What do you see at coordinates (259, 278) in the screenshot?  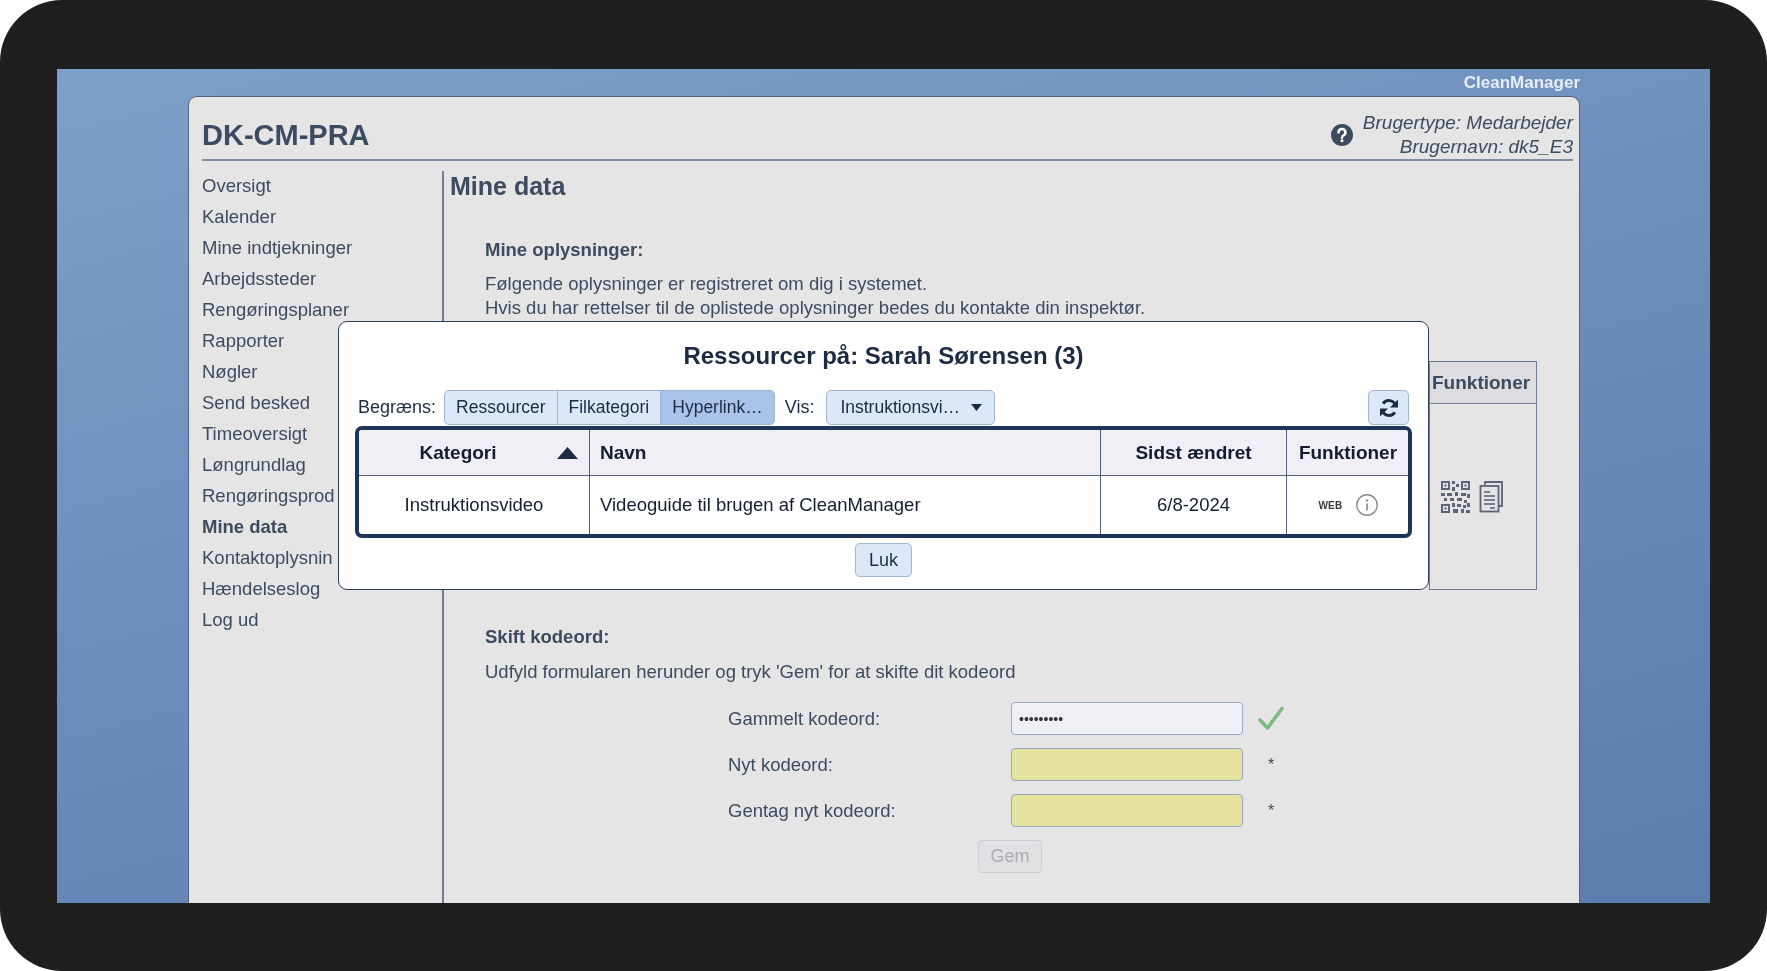 I see `nav-link: Arbejdssteder` at bounding box center [259, 278].